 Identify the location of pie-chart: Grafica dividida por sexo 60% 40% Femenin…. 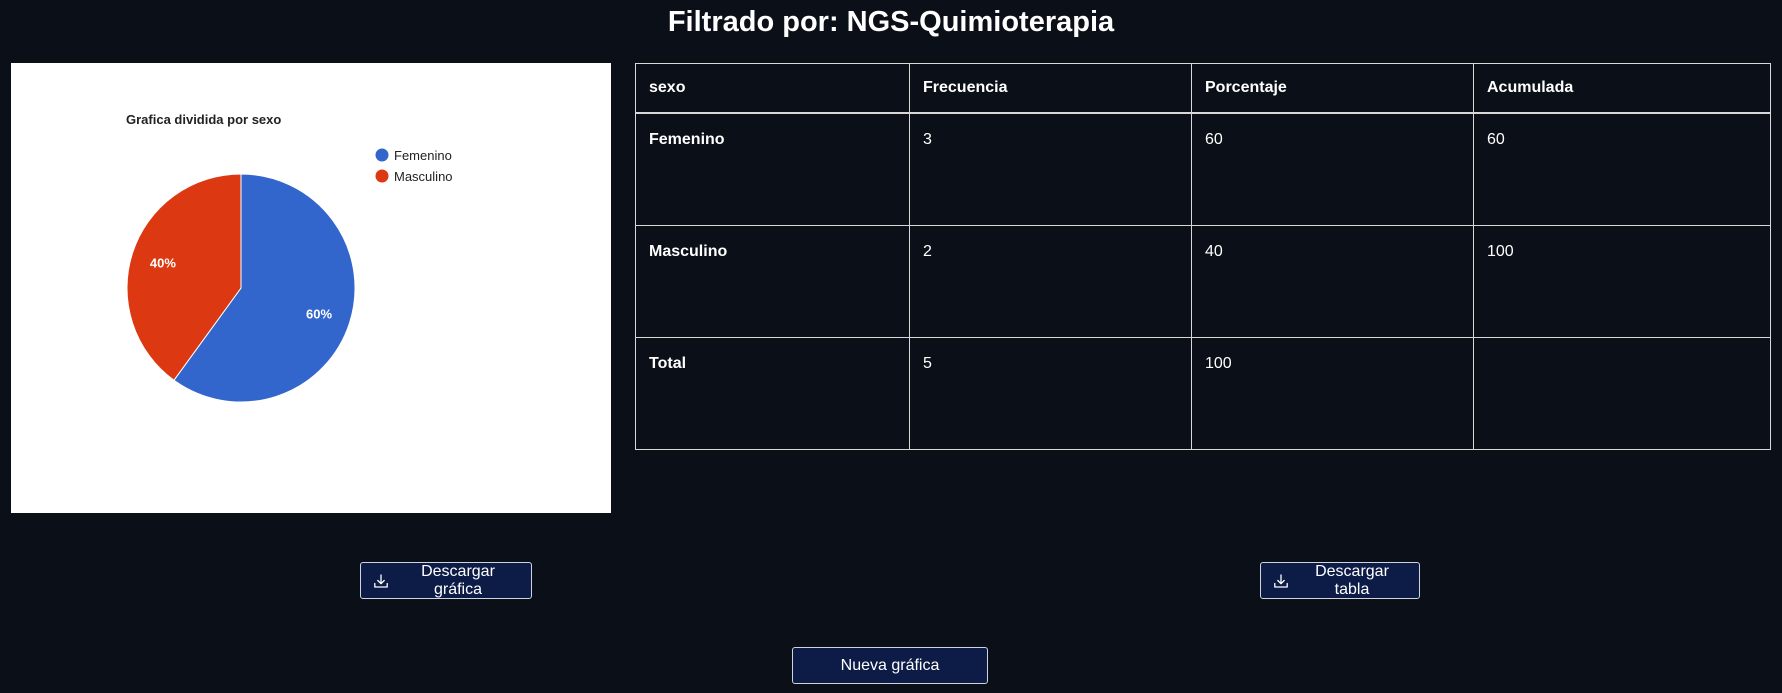
(289, 257).